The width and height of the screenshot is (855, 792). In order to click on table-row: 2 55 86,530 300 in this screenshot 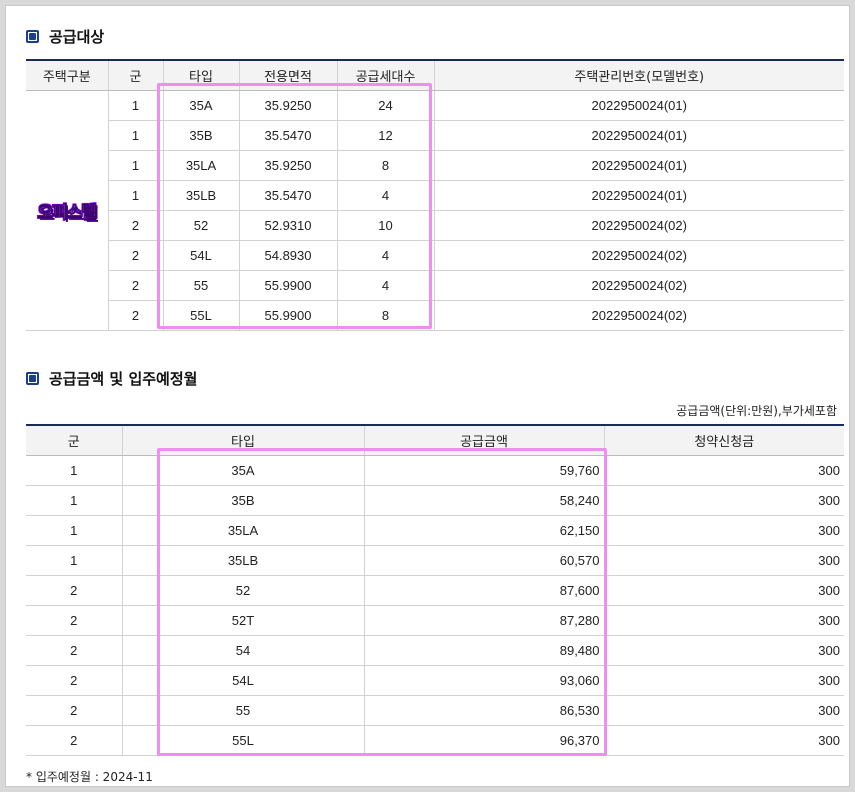, I will do `click(435, 710)`.